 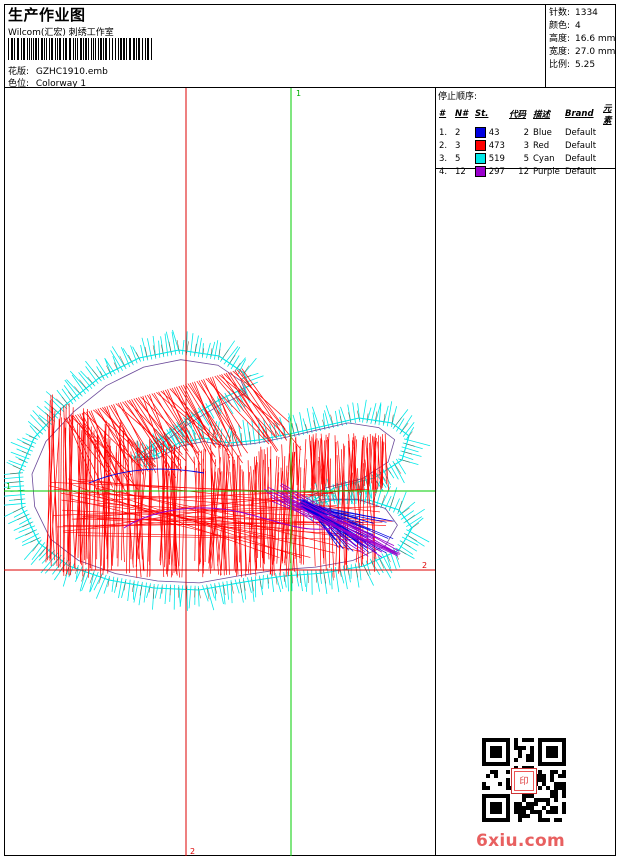 I want to click on table-row: 3. 5 519 5 Cyan Default, so click(x=526, y=158).